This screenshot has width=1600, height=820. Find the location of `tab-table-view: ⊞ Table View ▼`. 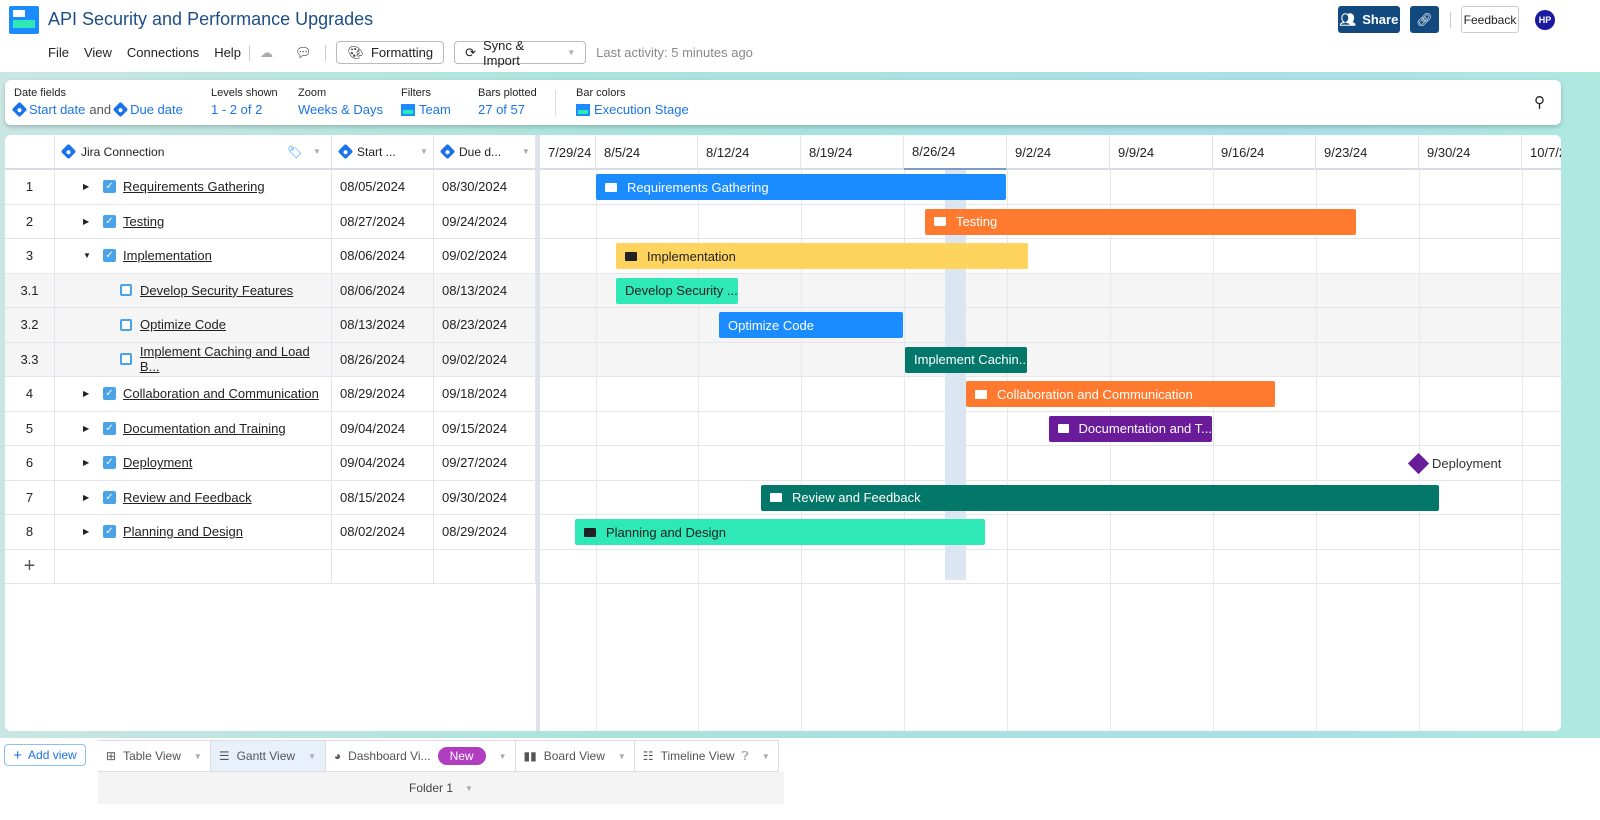

tab-table-view: ⊞ Table View ▼ is located at coordinates (154, 756).